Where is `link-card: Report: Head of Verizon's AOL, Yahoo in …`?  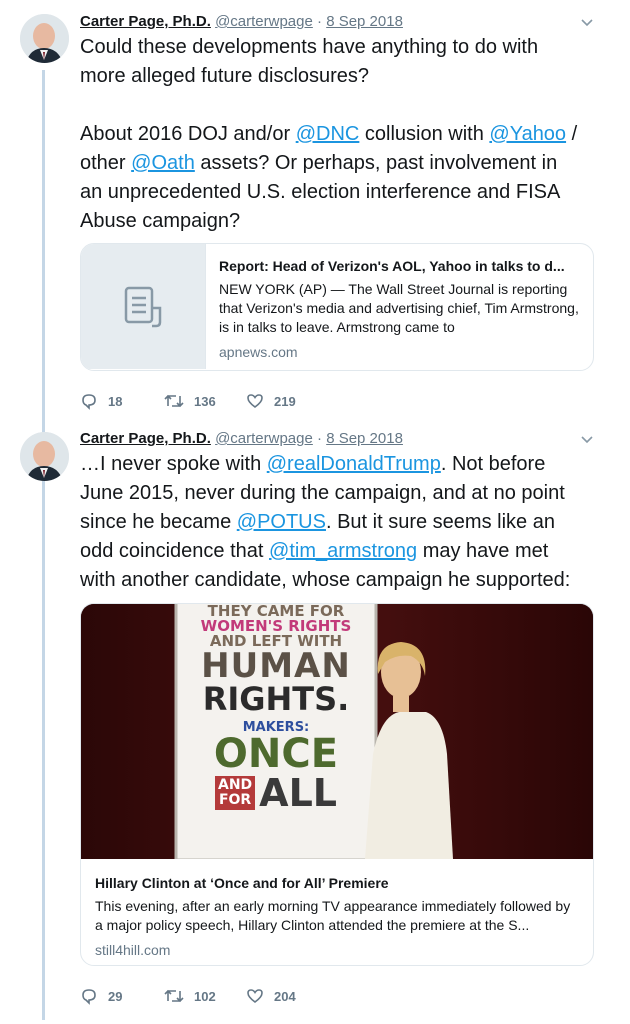
link-card: Report: Head of Verizon's AOL, Yahoo in … is located at coordinates (337, 307).